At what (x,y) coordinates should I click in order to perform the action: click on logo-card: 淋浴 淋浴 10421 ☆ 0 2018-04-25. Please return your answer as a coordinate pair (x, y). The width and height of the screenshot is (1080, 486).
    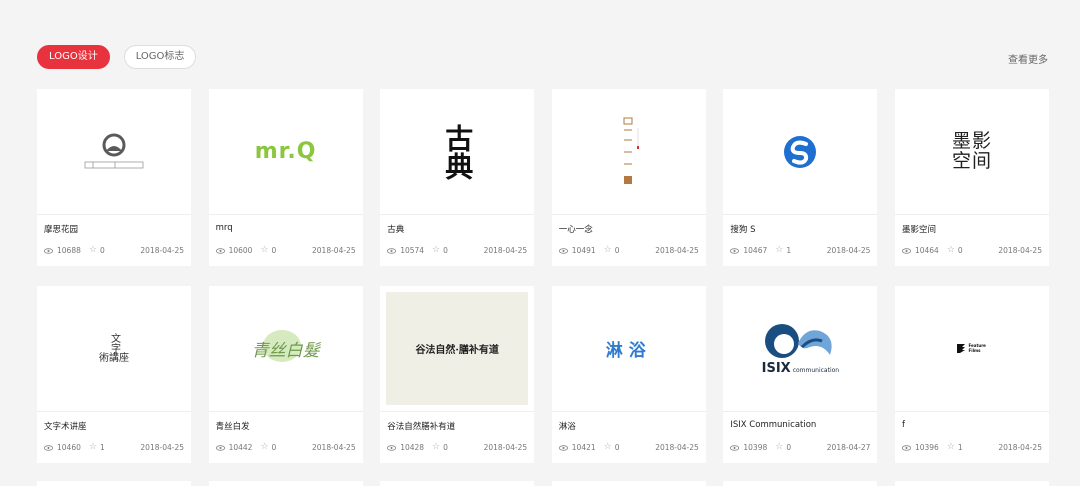
    Looking at the image, I should click on (628, 374).